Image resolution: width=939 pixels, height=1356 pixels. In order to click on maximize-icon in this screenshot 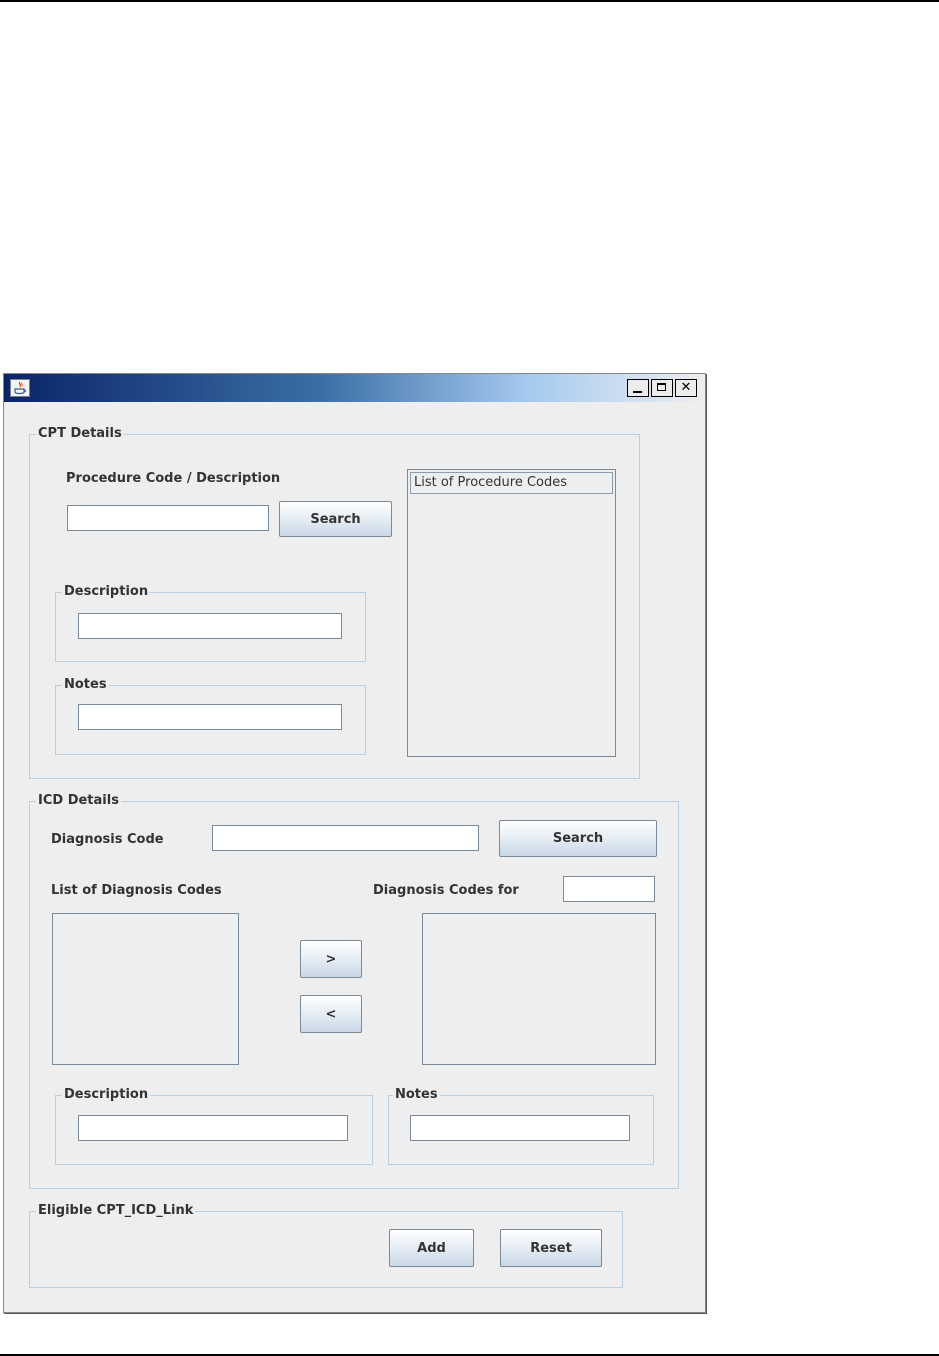, I will do `click(661, 387)`.